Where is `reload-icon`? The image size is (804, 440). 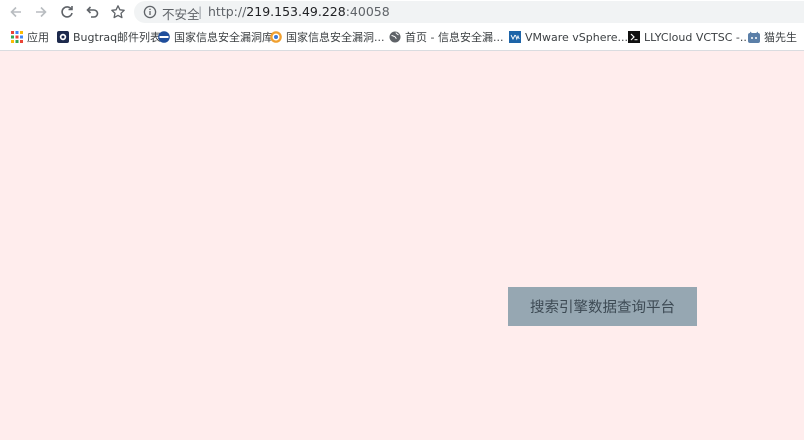 reload-icon is located at coordinates (67, 12).